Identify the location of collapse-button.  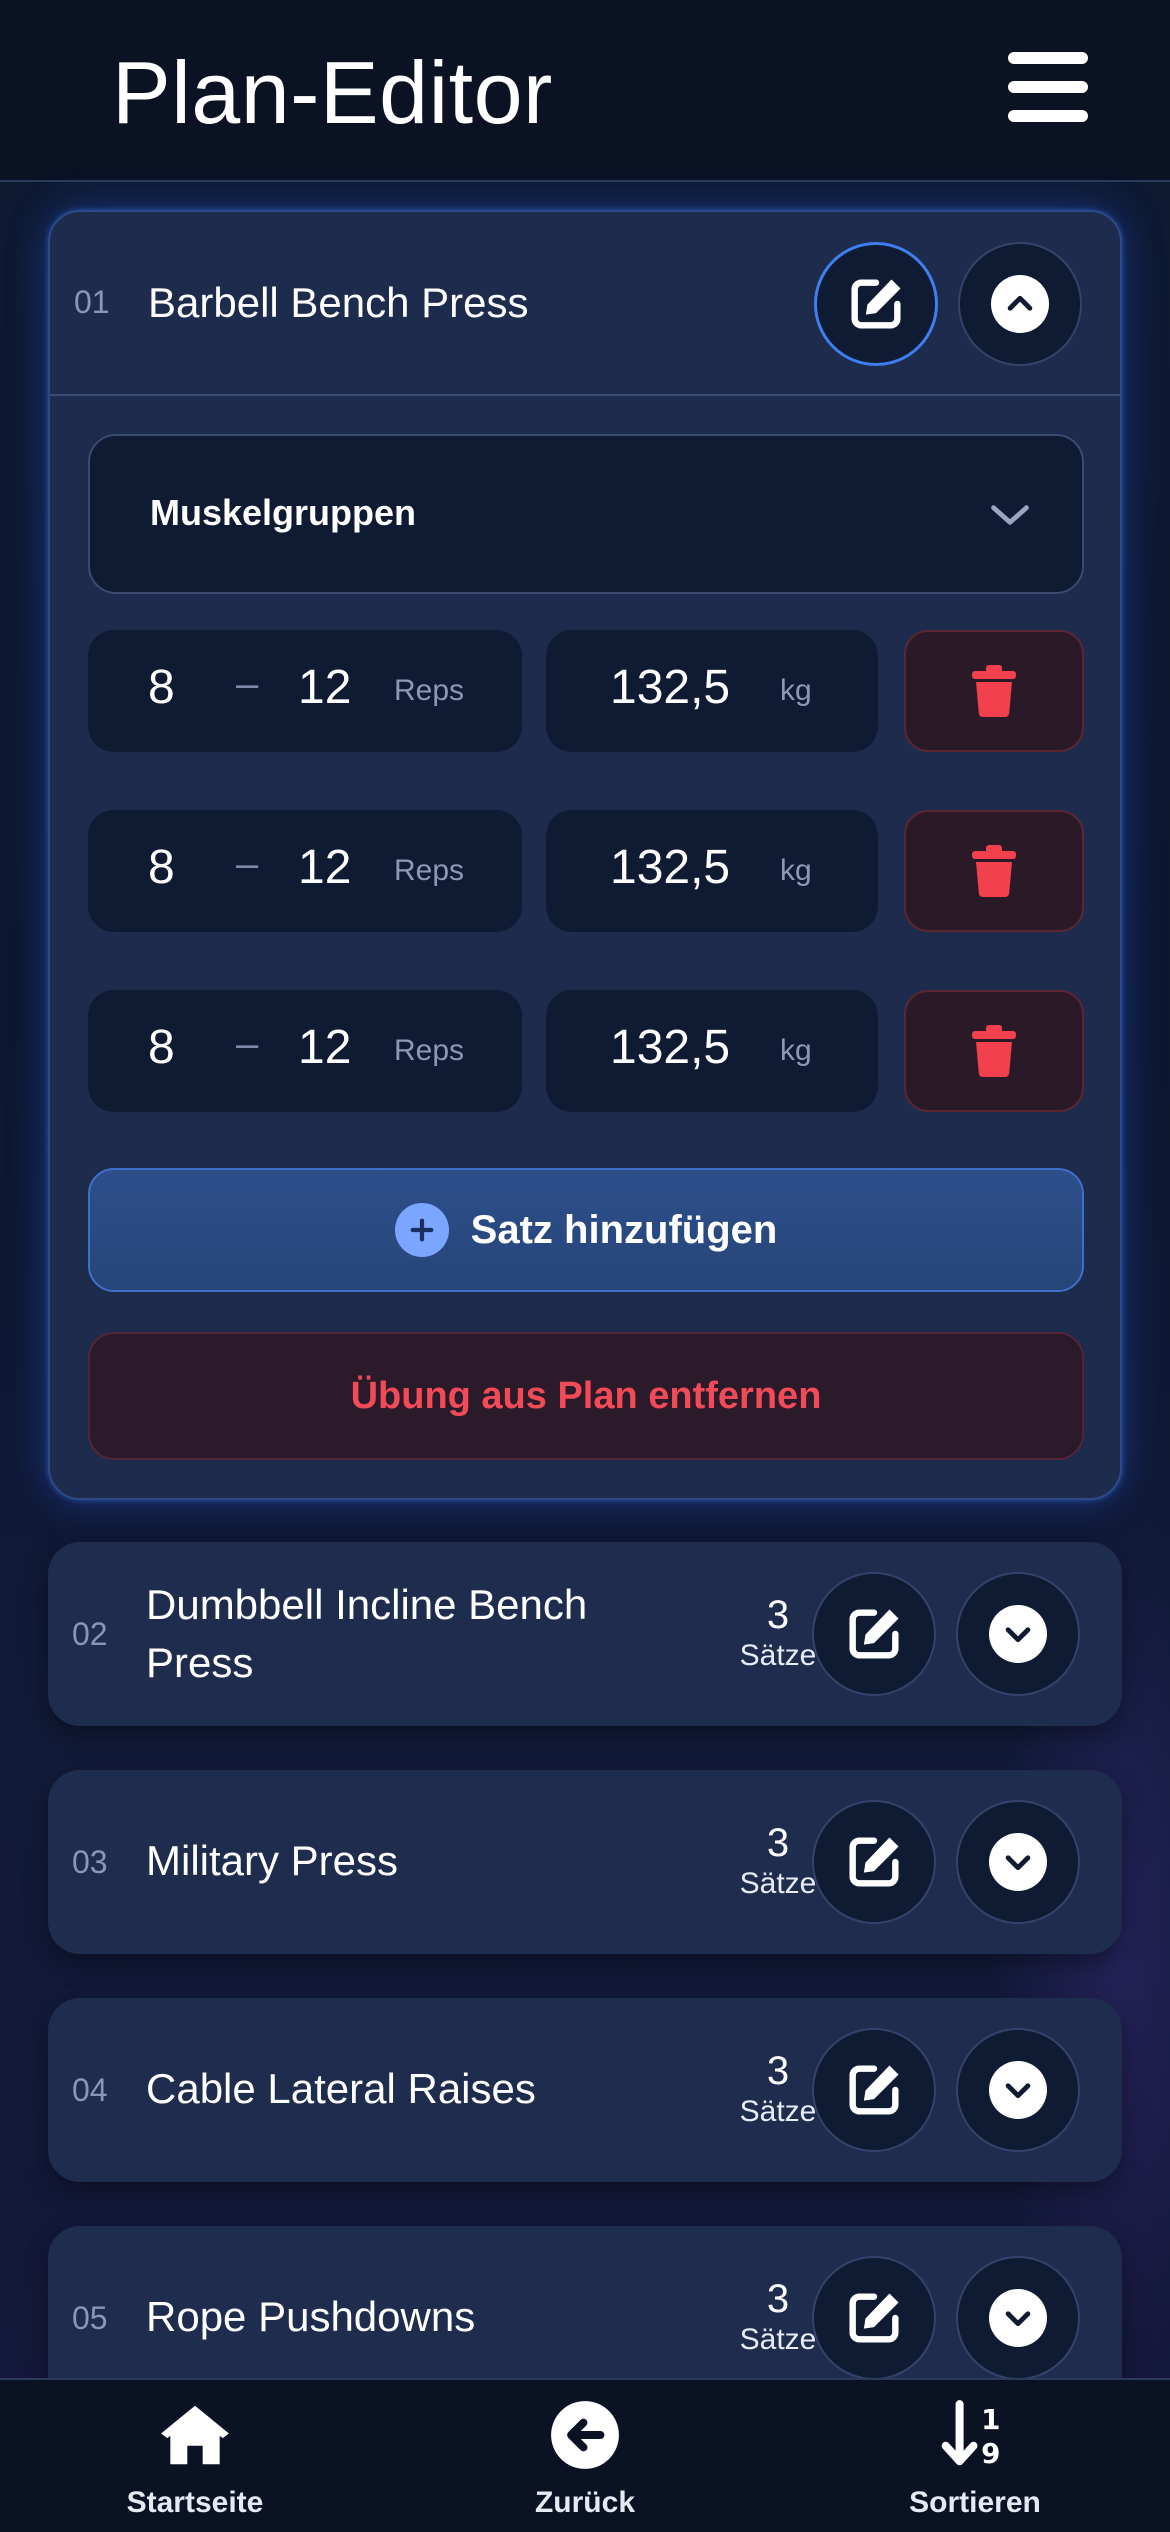
(1020, 304).